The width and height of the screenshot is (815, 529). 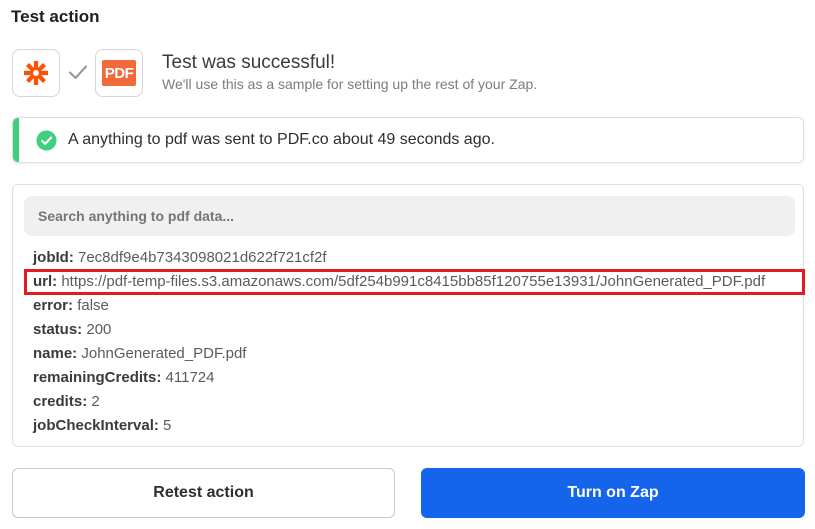 What do you see at coordinates (96, 425) in the screenshot?
I see `field-key: jobCheckInterval:` at bounding box center [96, 425].